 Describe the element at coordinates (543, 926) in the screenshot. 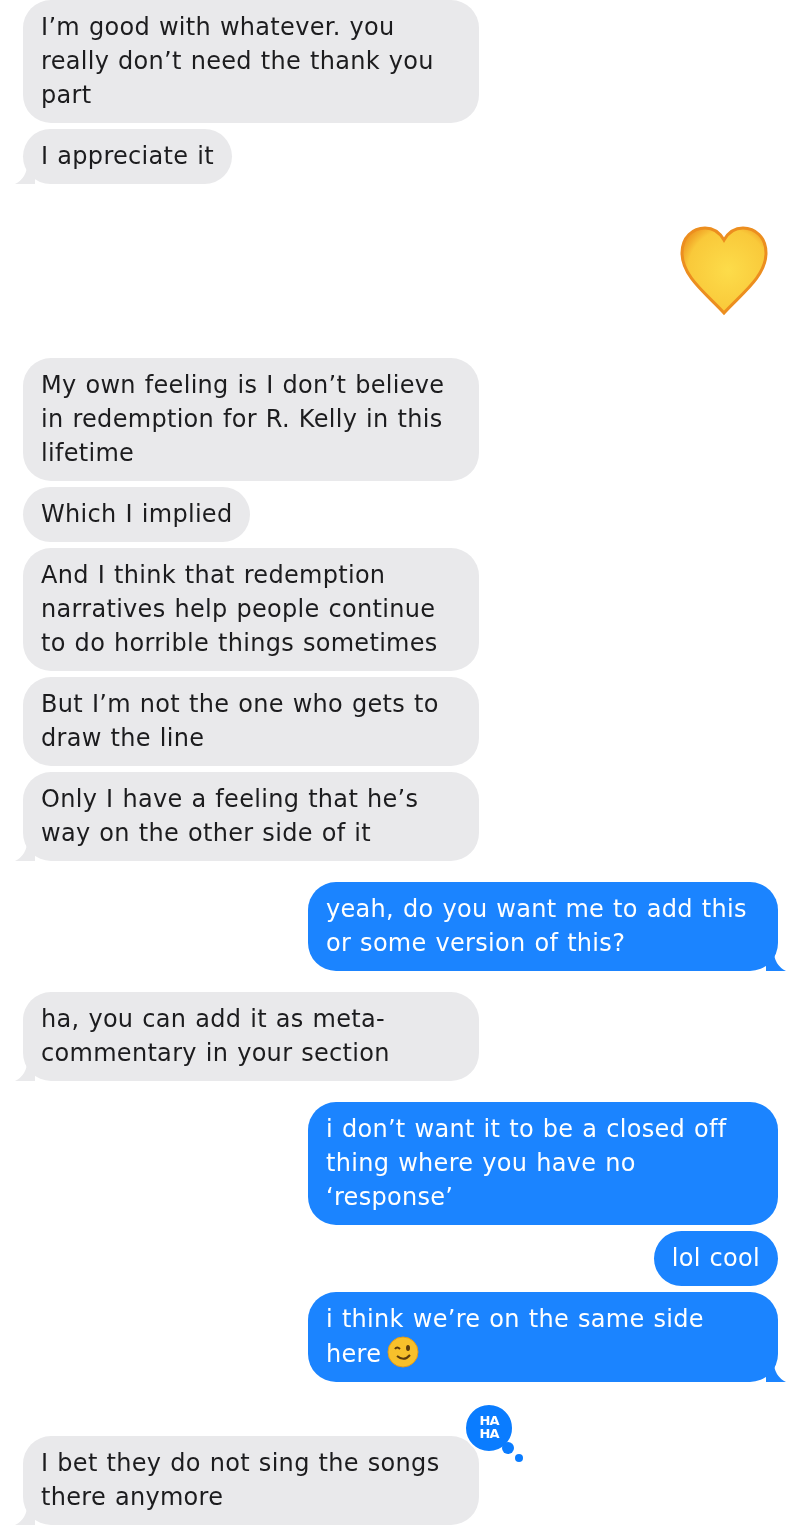

I see `message-bubble: yeah, do you want me to add this or some version of this?` at that location.